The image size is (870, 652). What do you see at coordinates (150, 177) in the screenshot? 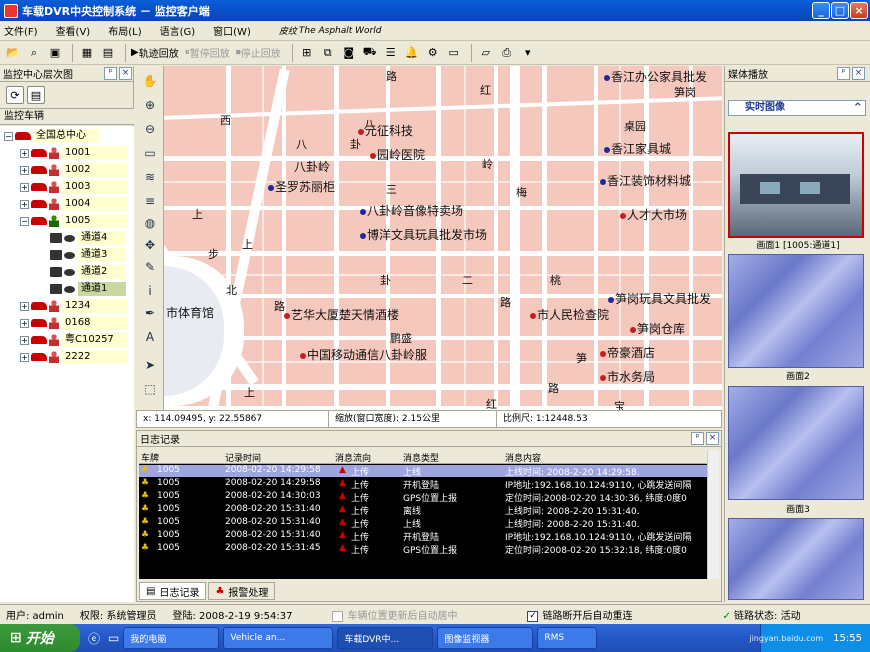
I see `layers-icon: ≋` at bounding box center [150, 177].